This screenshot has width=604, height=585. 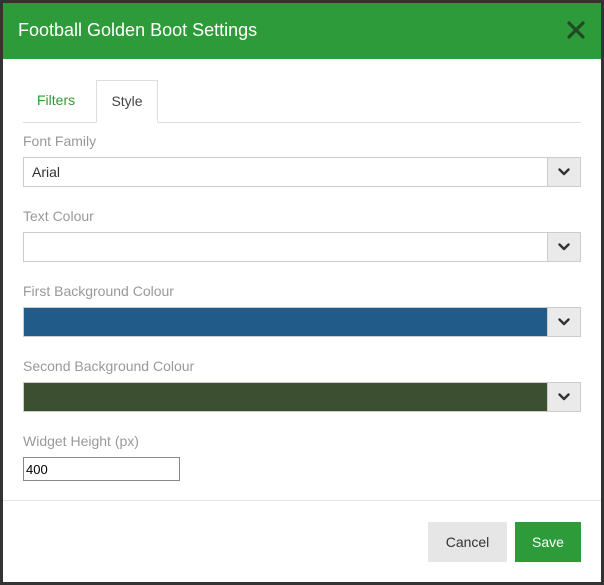 I want to click on second-background-colour-select, so click(x=302, y=397).